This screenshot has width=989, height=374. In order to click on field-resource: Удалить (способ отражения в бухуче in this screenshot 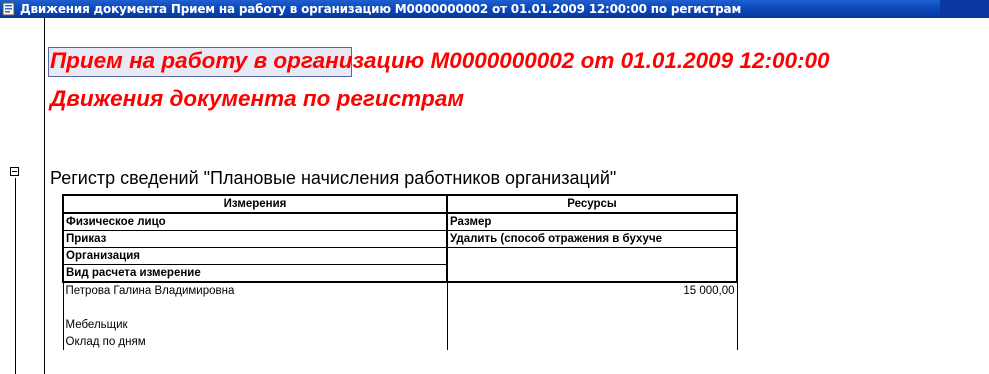, I will do `click(592, 239)`.